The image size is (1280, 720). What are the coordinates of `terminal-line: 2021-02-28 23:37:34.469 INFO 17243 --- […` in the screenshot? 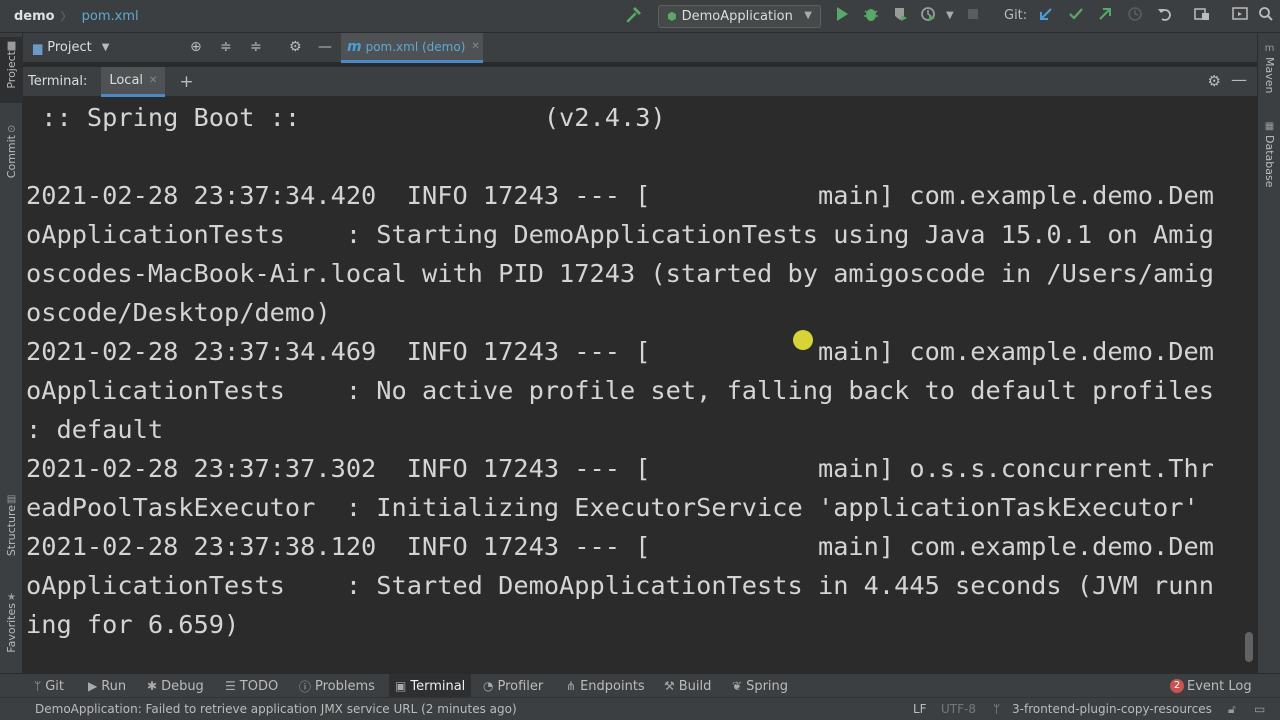 It's located at (620, 351).